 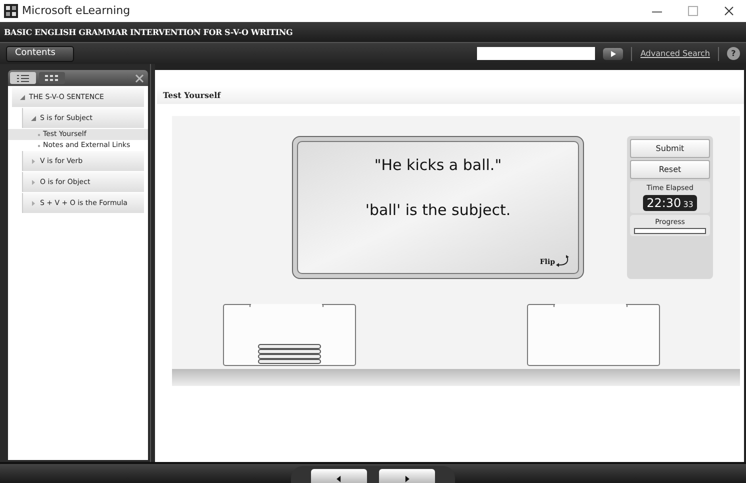 What do you see at coordinates (40, 54) in the screenshot?
I see `contents-button: Contents` at bounding box center [40, 54].